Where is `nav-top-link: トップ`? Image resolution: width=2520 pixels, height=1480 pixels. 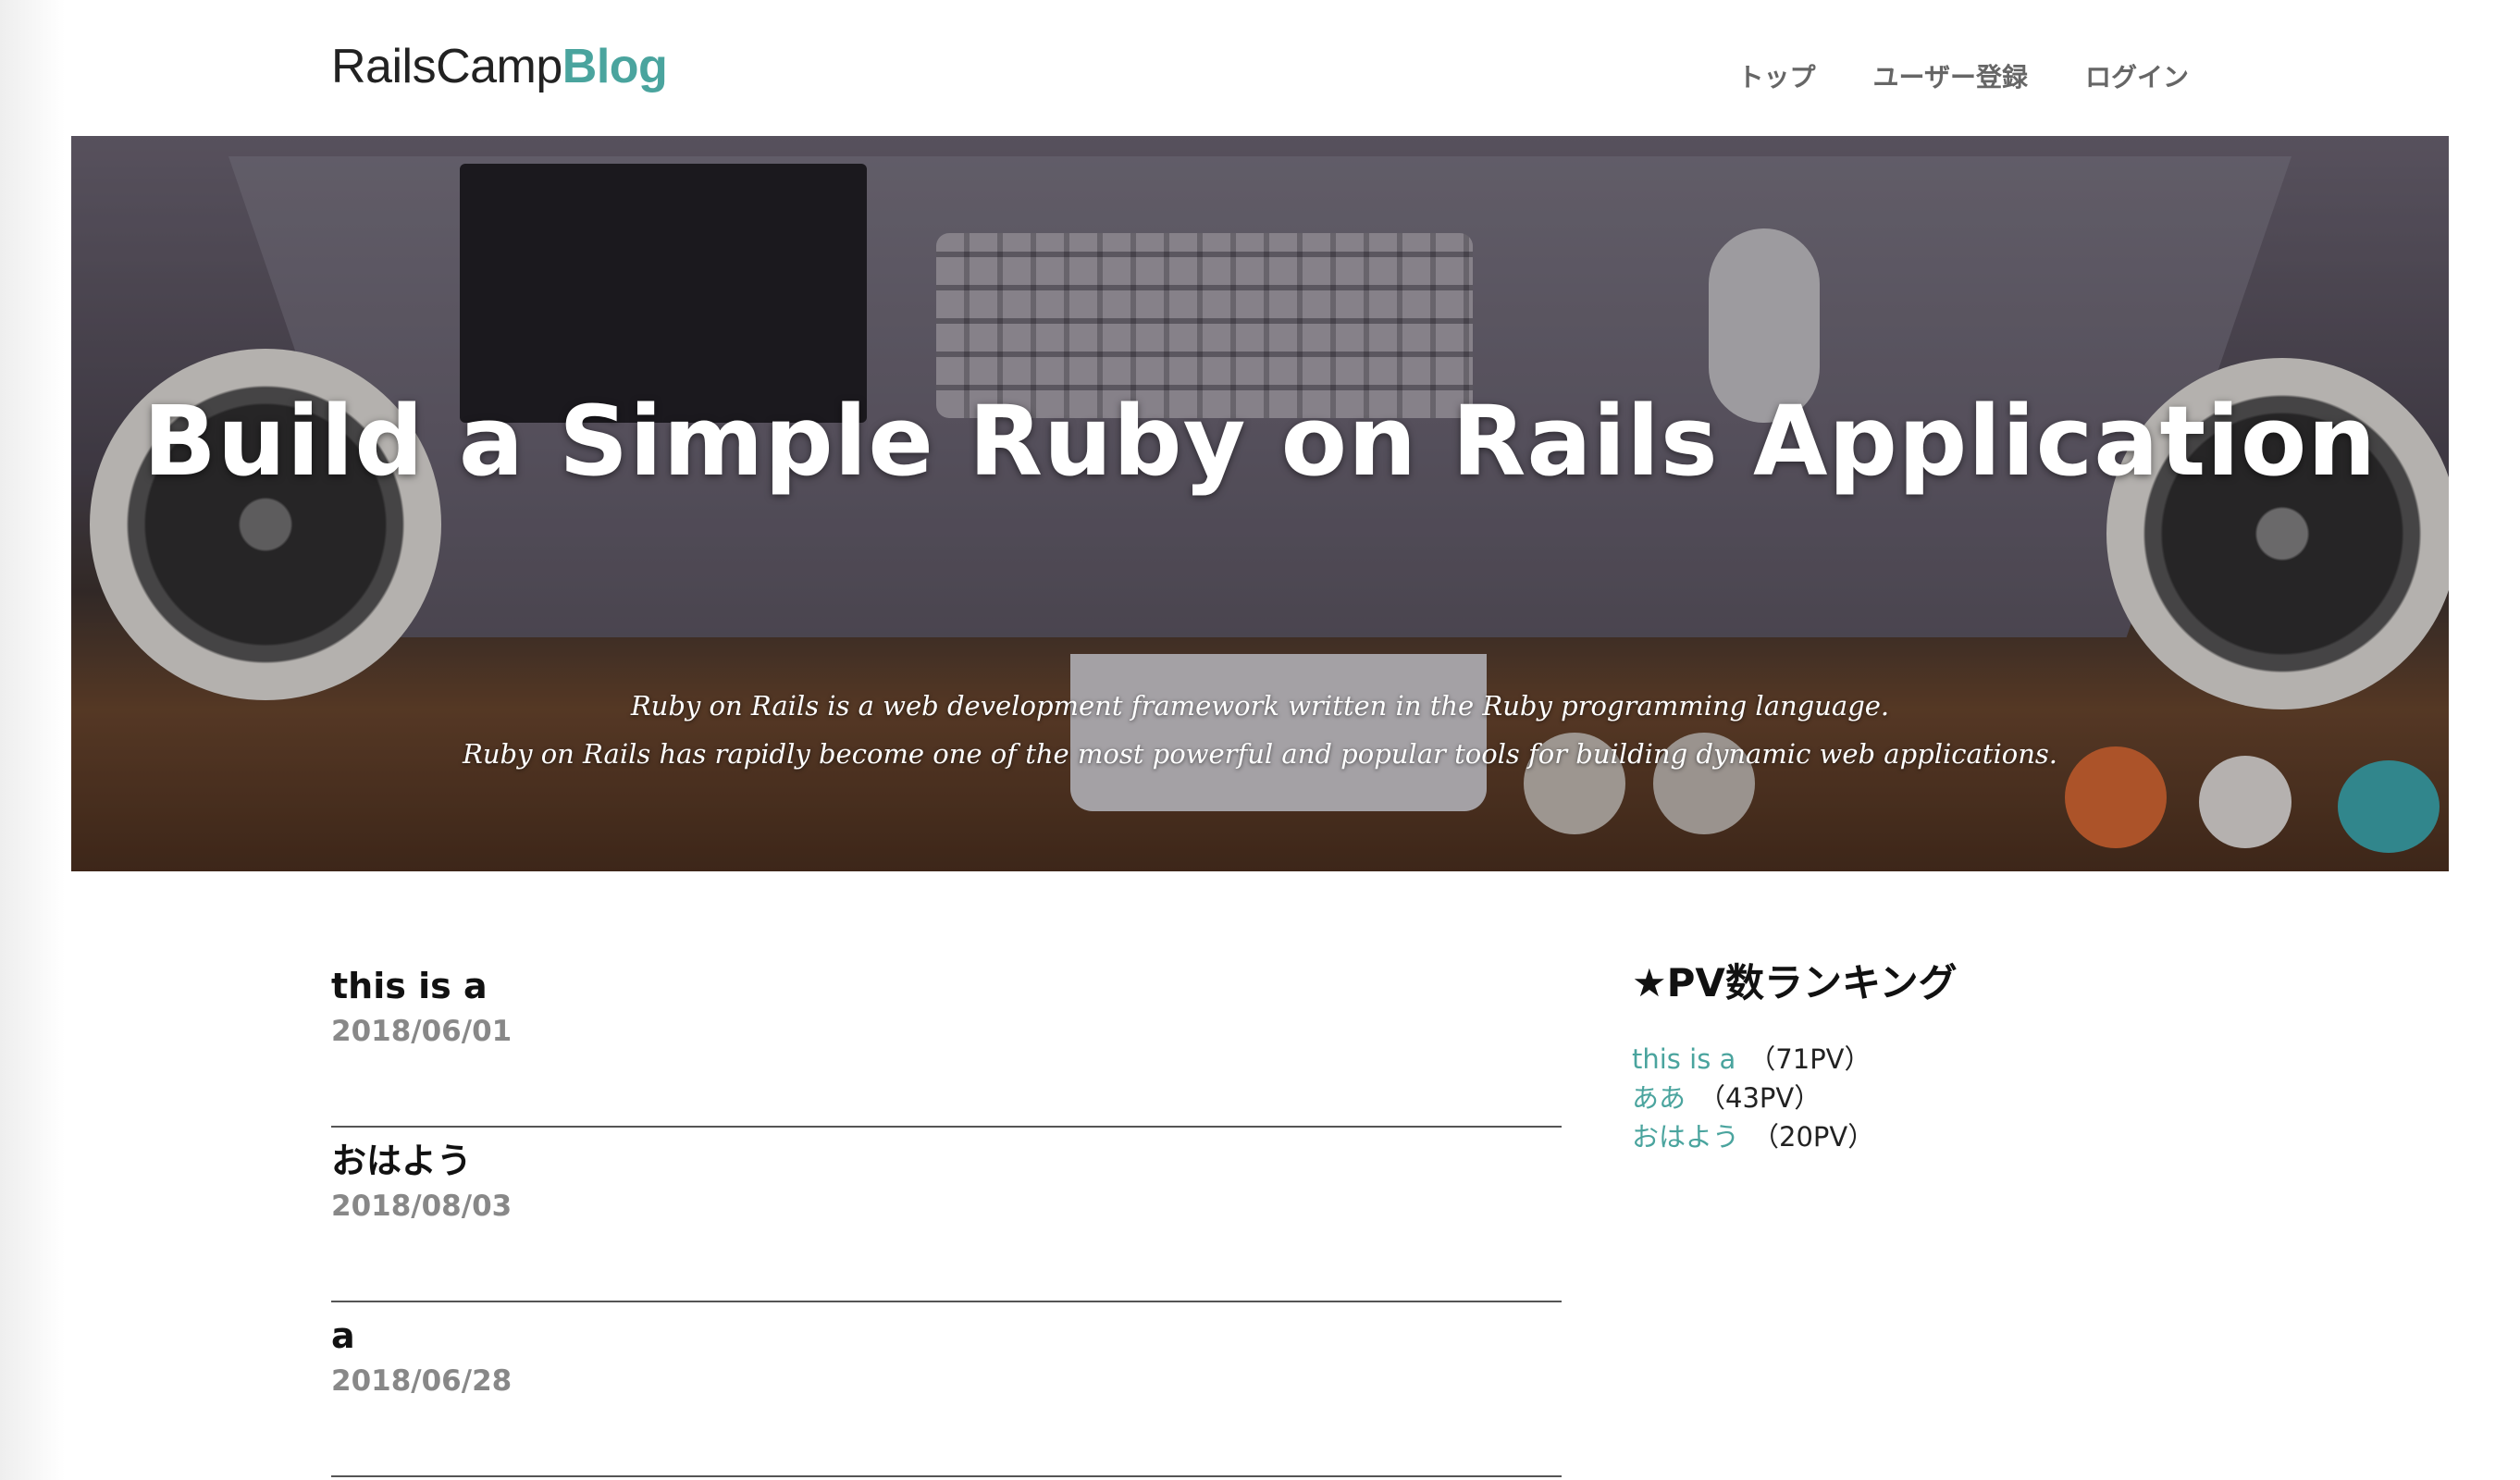
nav-top-link: トップ is located at coordinates (1777, 78).